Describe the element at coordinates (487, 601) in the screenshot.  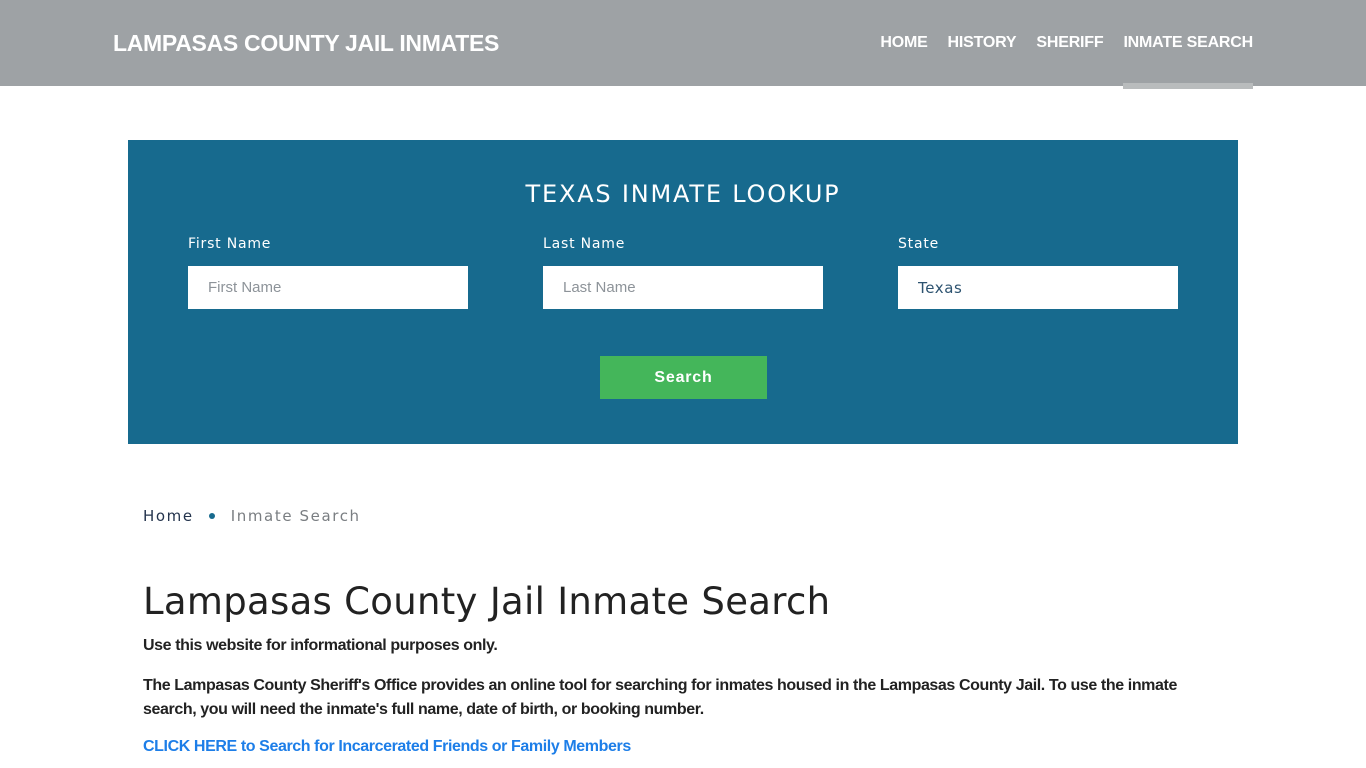
I see `page-title: Lampasas County Jail Inmate Search` at that location.